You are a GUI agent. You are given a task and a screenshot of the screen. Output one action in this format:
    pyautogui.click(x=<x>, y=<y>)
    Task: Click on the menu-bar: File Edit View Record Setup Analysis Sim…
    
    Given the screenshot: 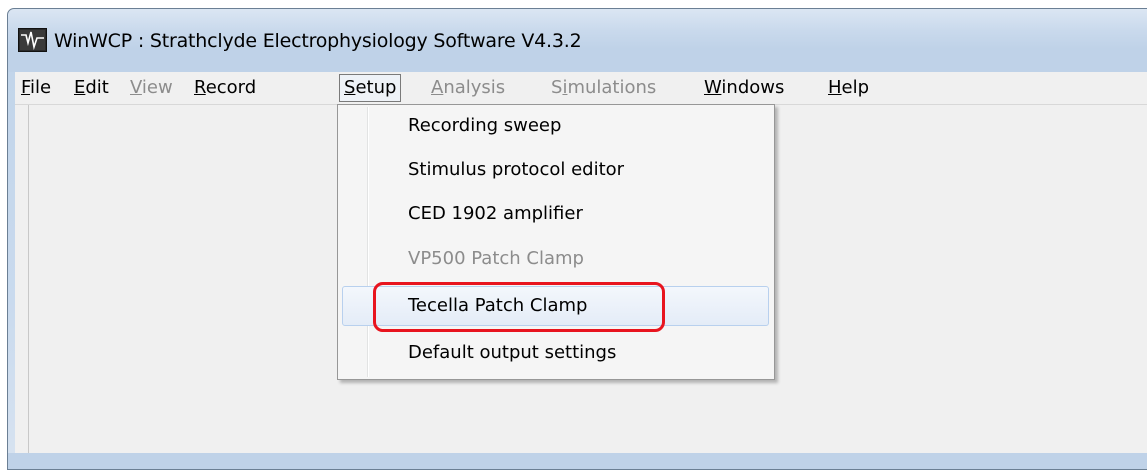 What is the action you would take?
    pyautogui.click(x=581, y=88)
    